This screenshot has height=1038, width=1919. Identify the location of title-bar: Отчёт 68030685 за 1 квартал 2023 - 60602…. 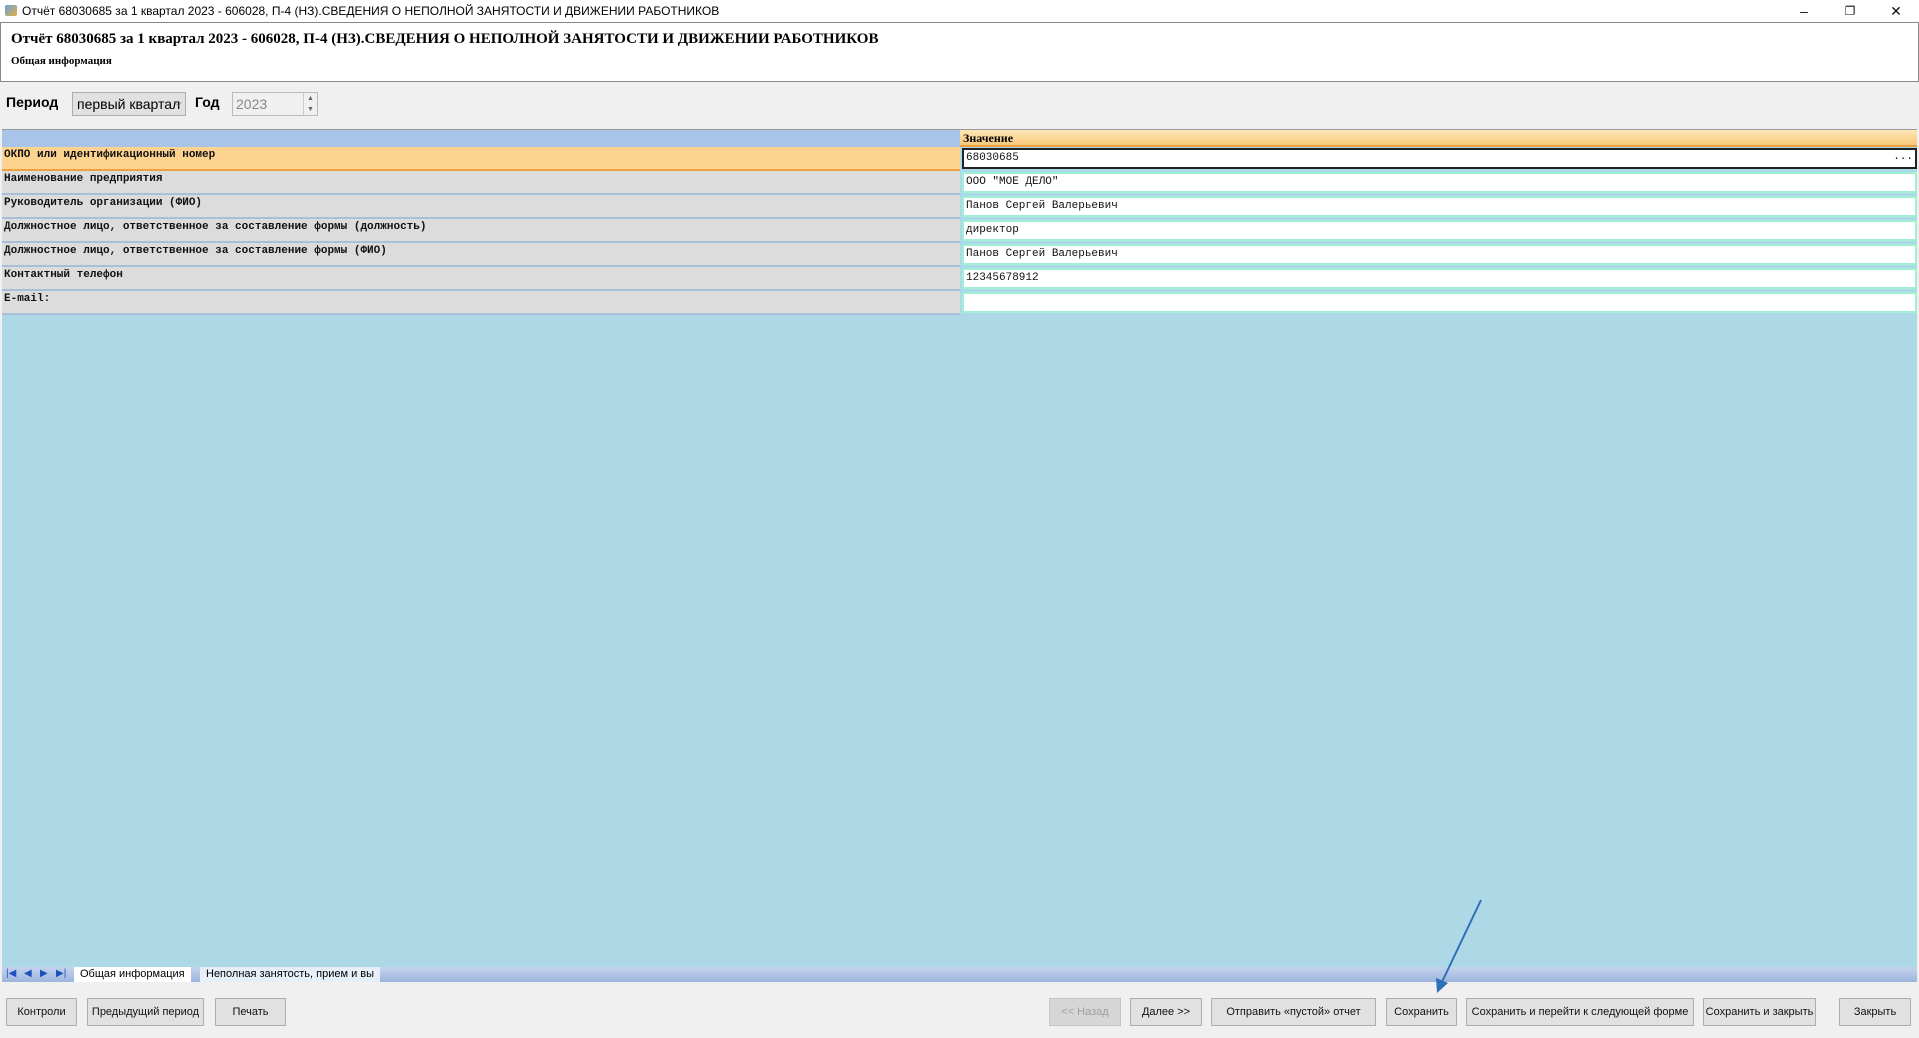
(959, 11).